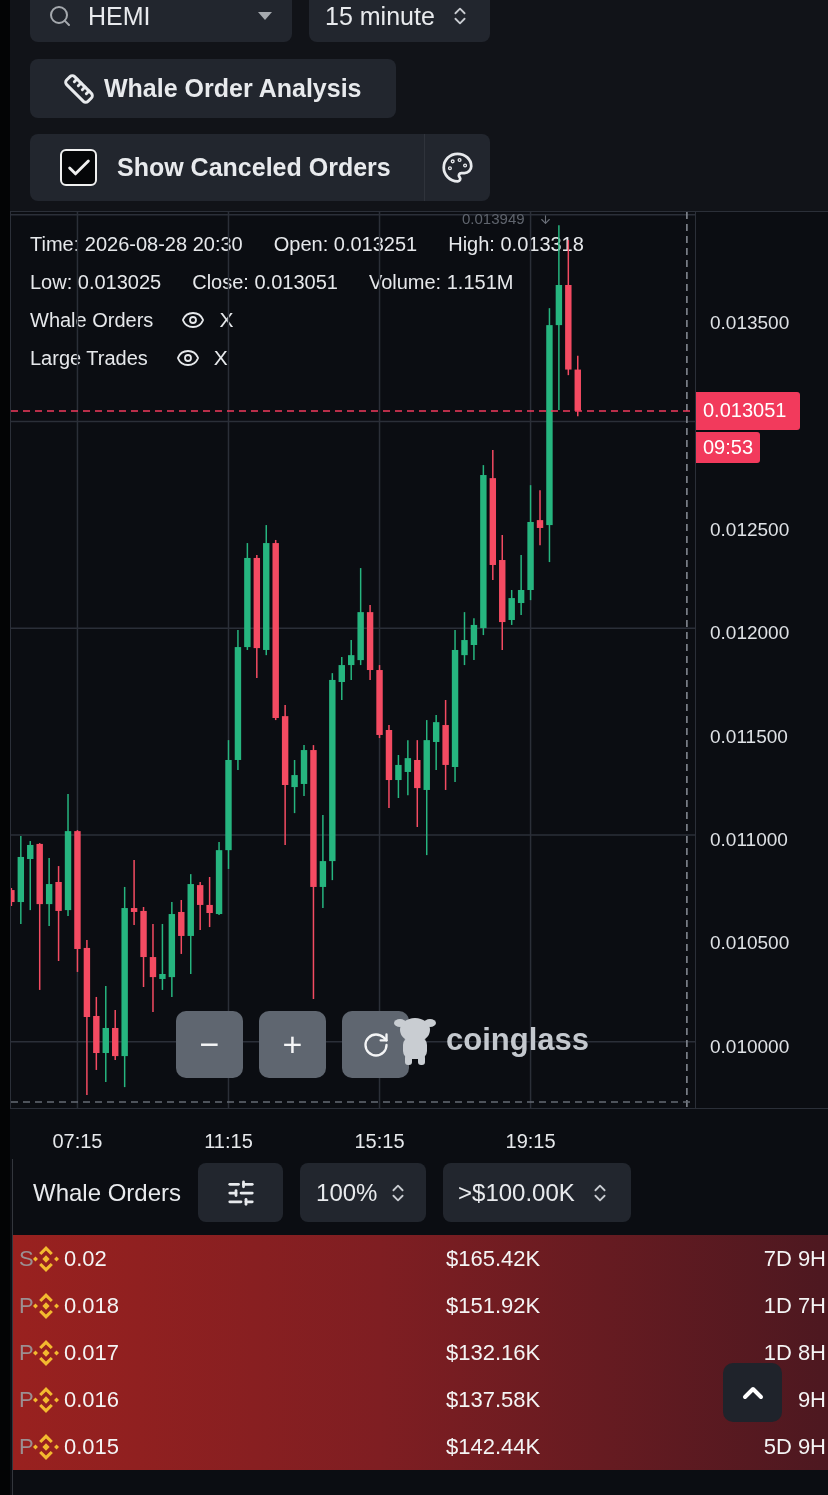 Image resolution: width=828 pixels, height=1495 pixels. I want to click on table-cell: 0.015, so click(92, 1446).